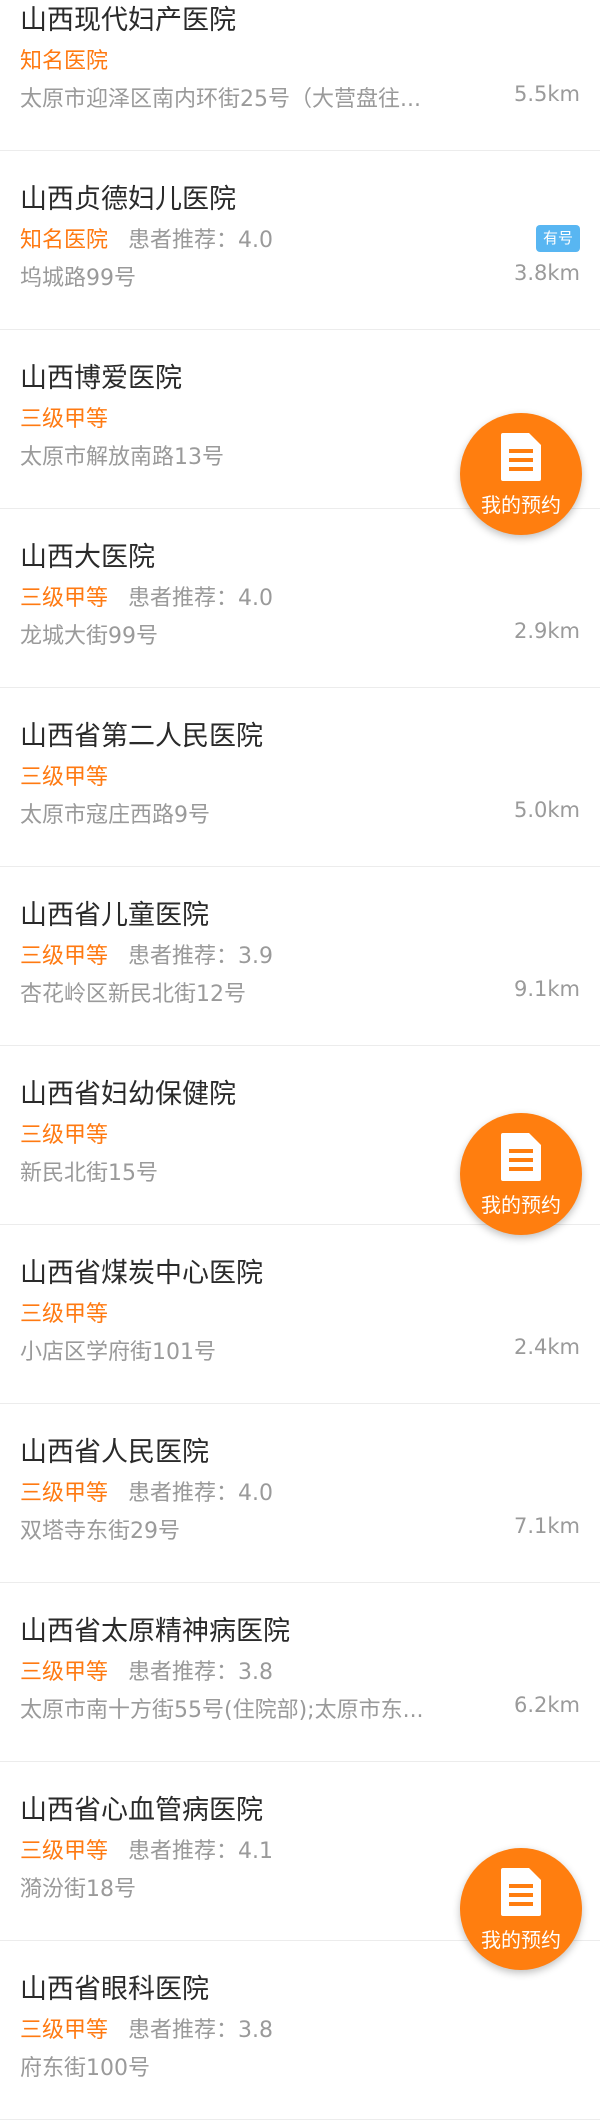  Describe the element at coordinates (122, 457) in the screenshot. I see `hospital-address: 太原市解放南路13号` at that location.